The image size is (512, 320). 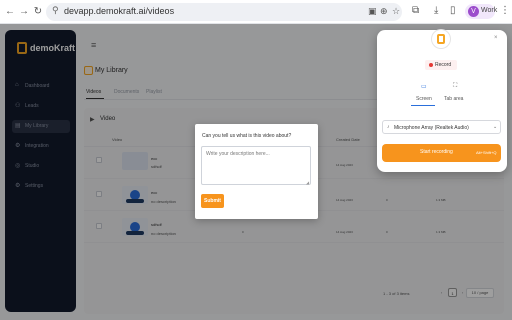 I want to click on start-recording-label: Start recording, so click(x=436, y=152).